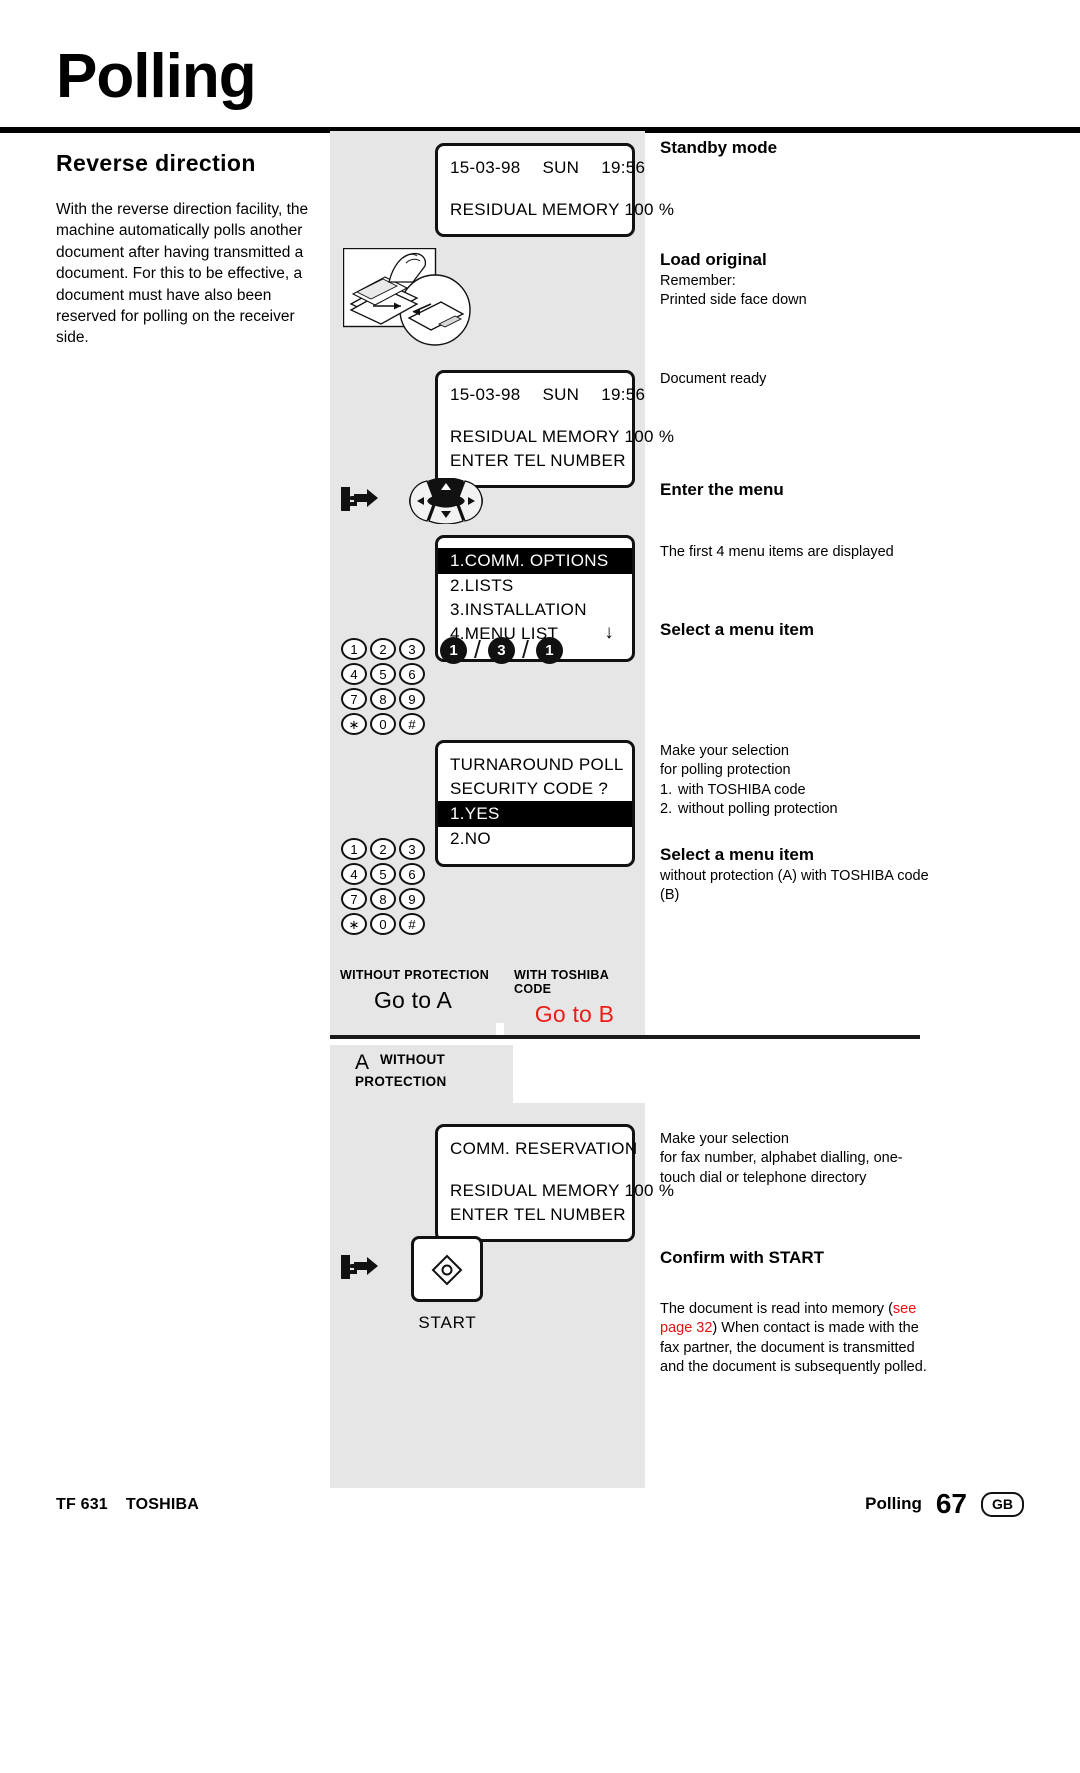 This screenshot has width=1080, height=1773. Describe the element at coordinates (574, 997) in the screenshot. I see `branch-with-toshiba-code: WITH TOSHIBA CODE Go to B` at that location.